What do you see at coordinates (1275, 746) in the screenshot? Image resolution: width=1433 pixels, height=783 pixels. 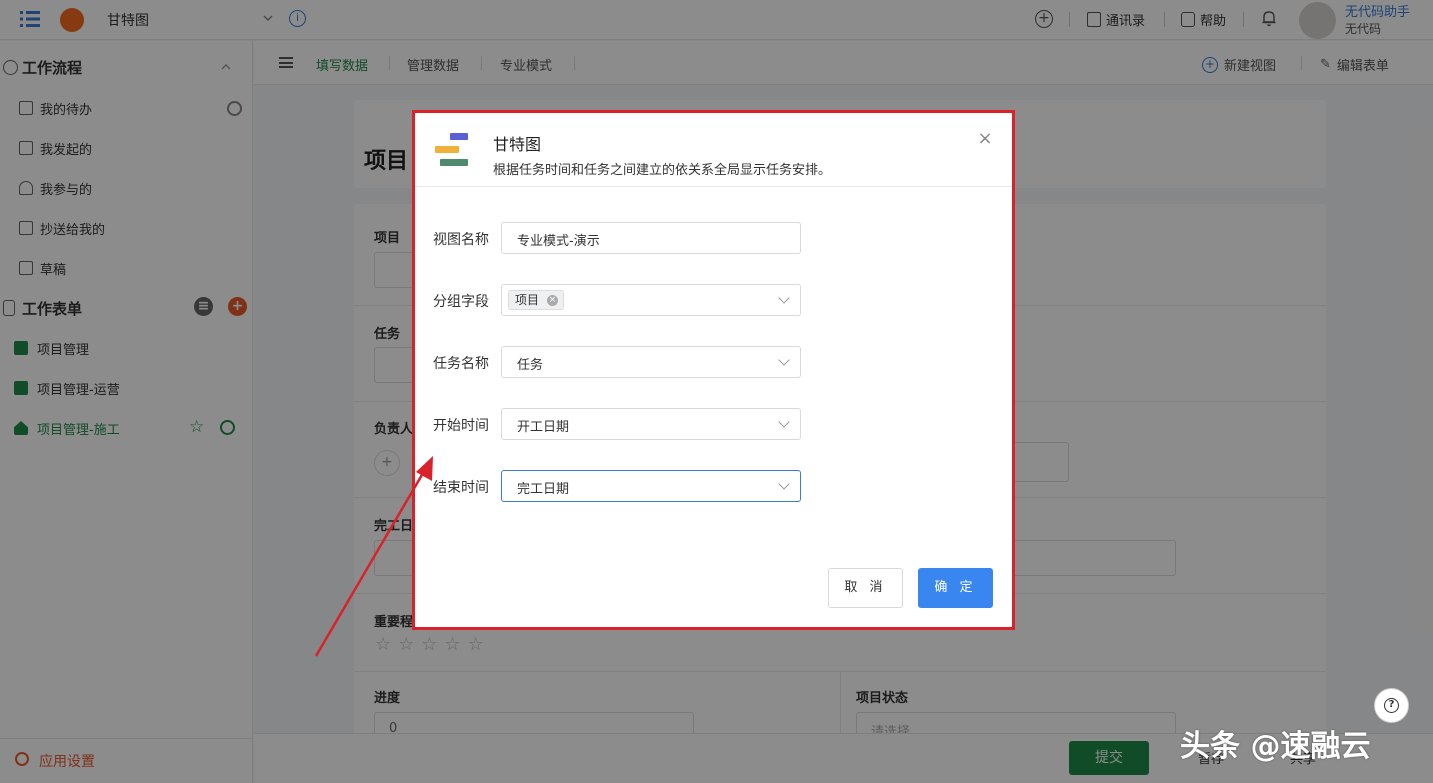 I see `watermark: 头条 @速融云` at bounding box center [1275, 746].